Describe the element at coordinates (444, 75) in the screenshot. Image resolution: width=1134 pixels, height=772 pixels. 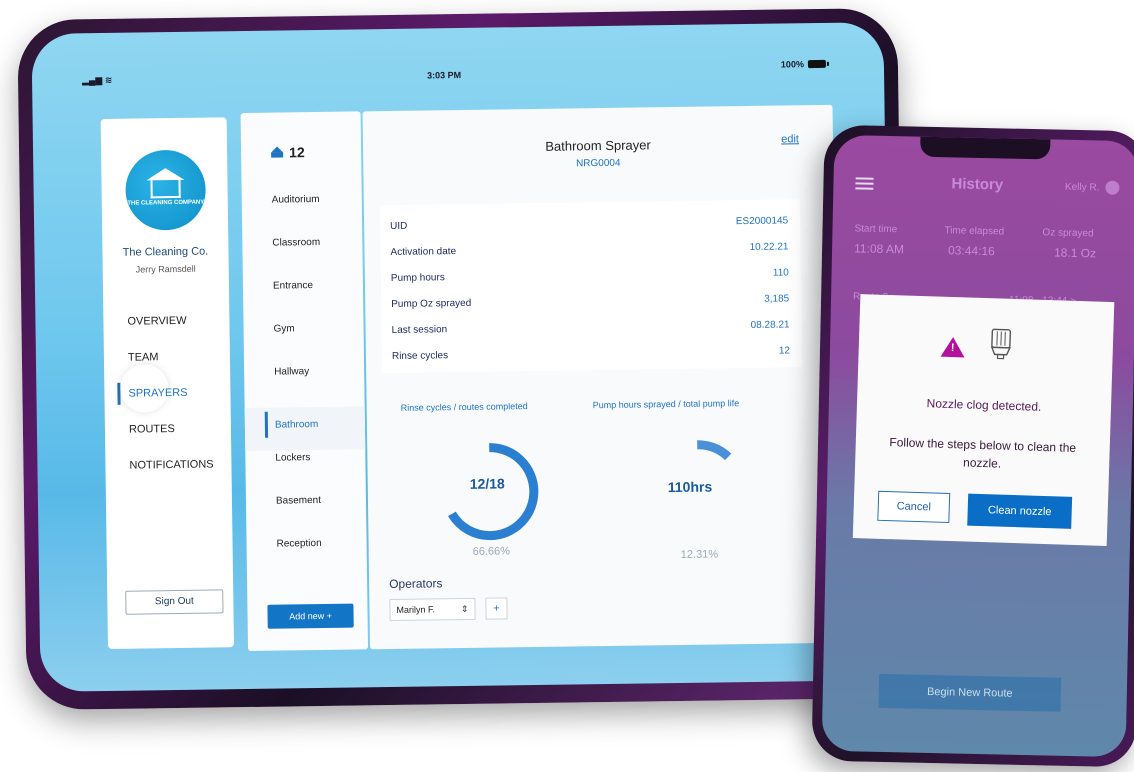
I see `status-time: 3:03 PM` at that location.